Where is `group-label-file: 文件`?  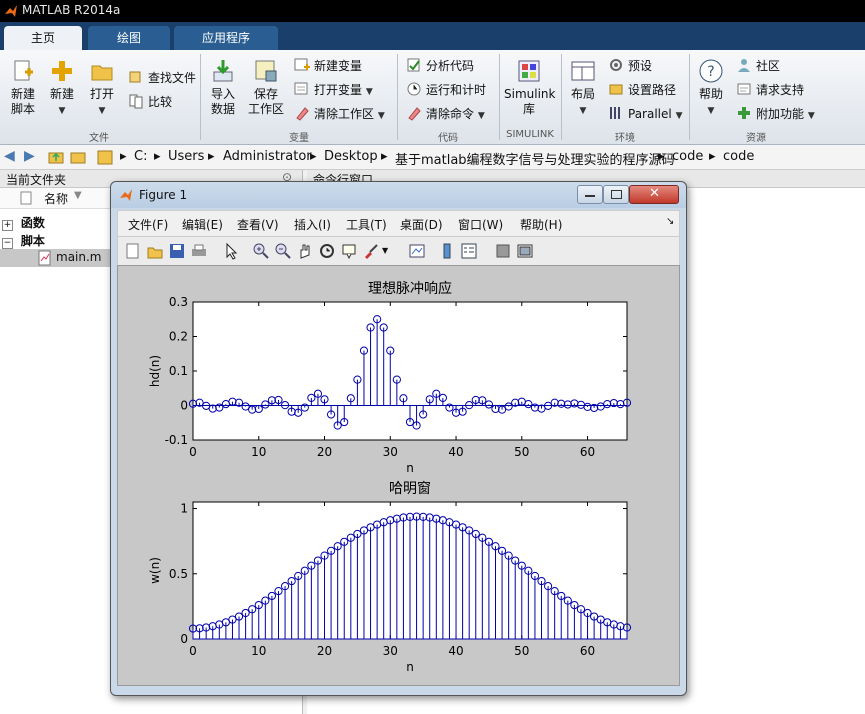
group-label-file: 文件 is located at coordinates (99, 138).